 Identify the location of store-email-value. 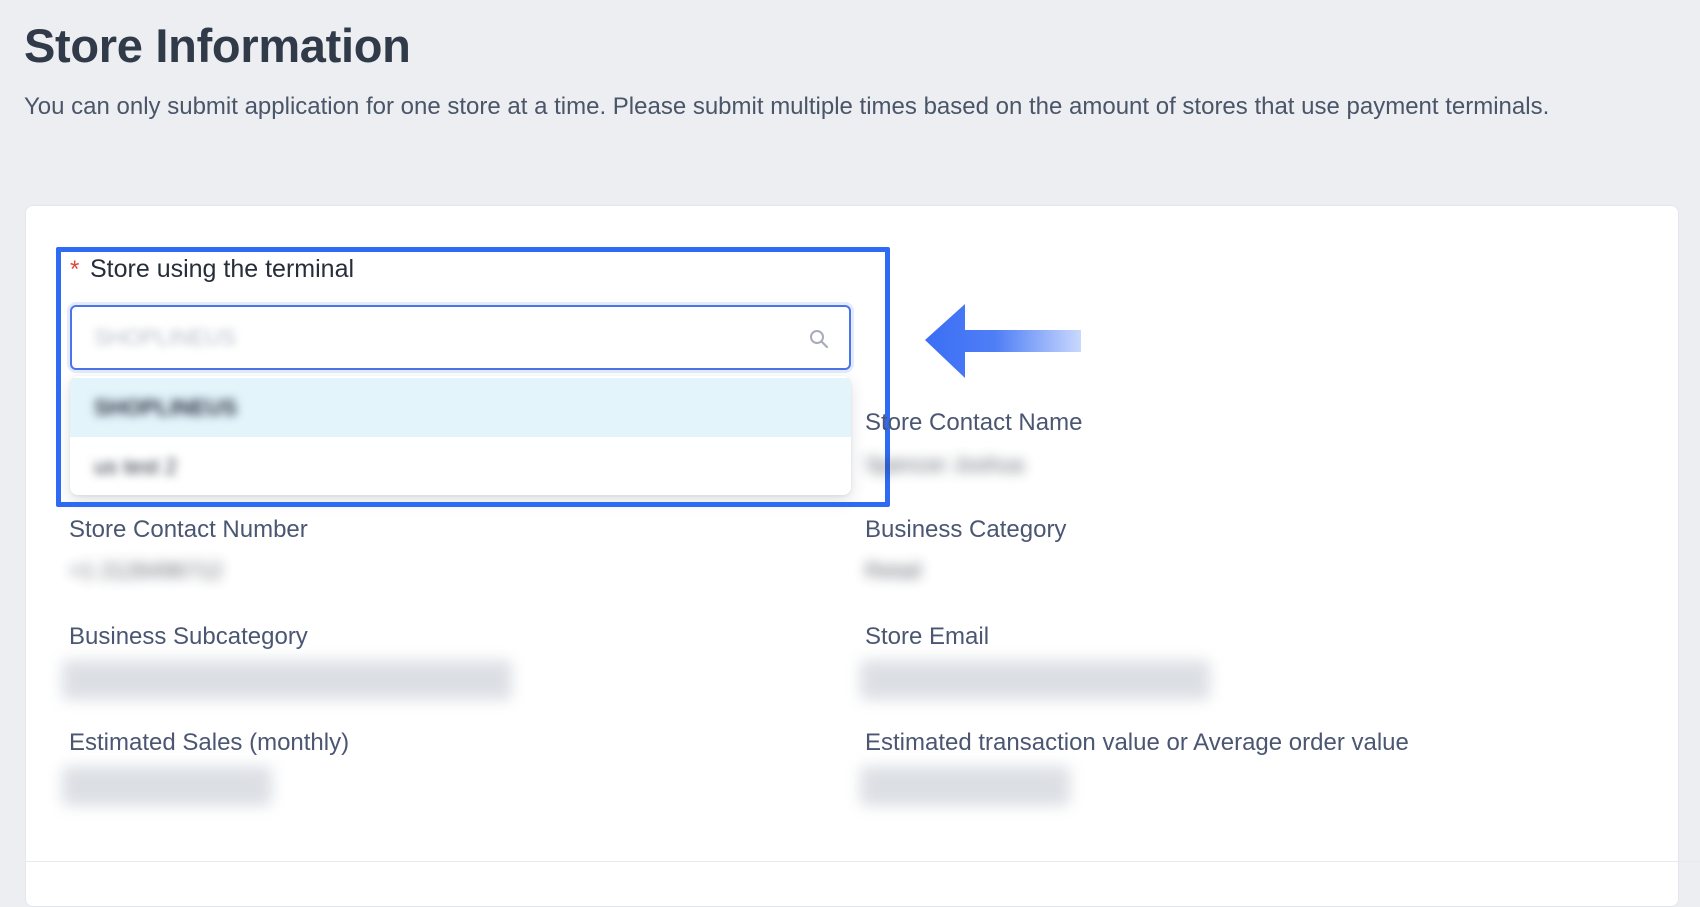
(1035, 680).